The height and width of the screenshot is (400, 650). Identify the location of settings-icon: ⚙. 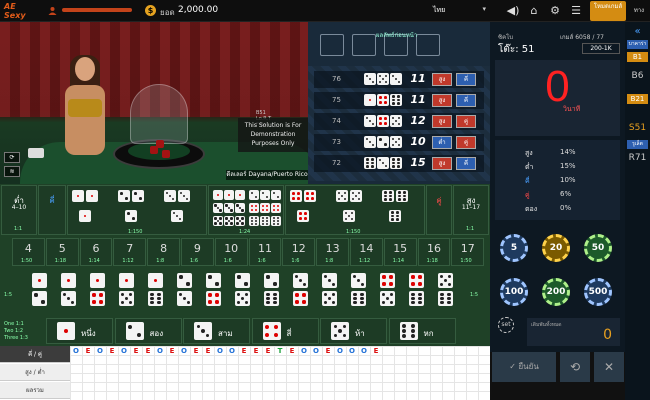
(555, 11).